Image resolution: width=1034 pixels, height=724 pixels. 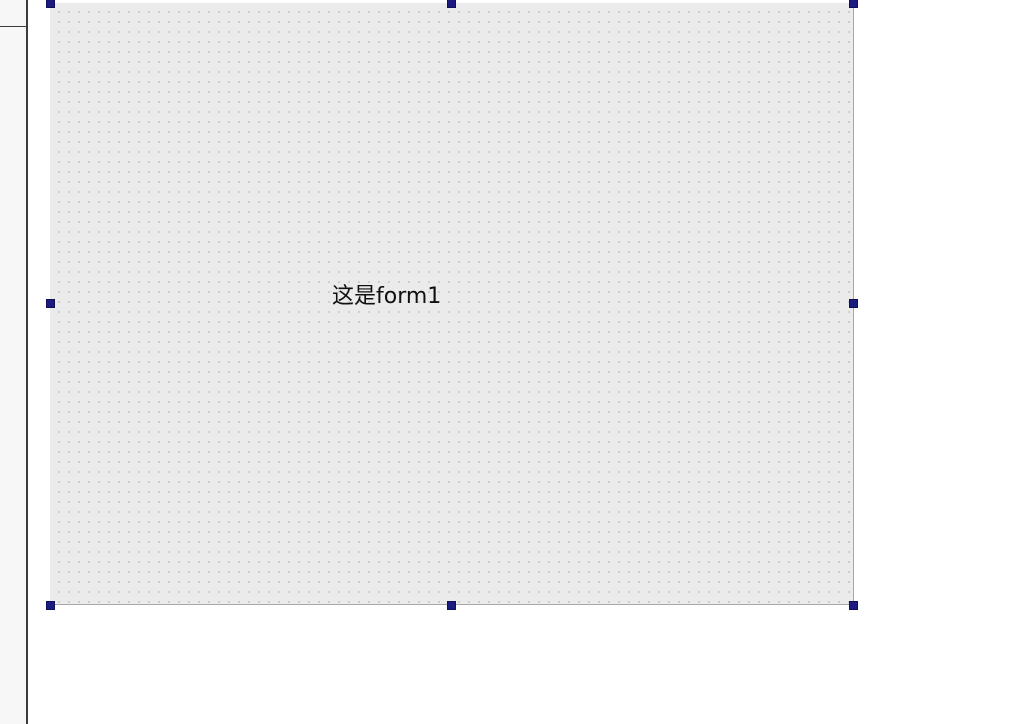 What do you see at coordinates (451, 605) in the screenshot?
I see `resize-handle-bottom-center-icon` at bounding box center [451, 605].